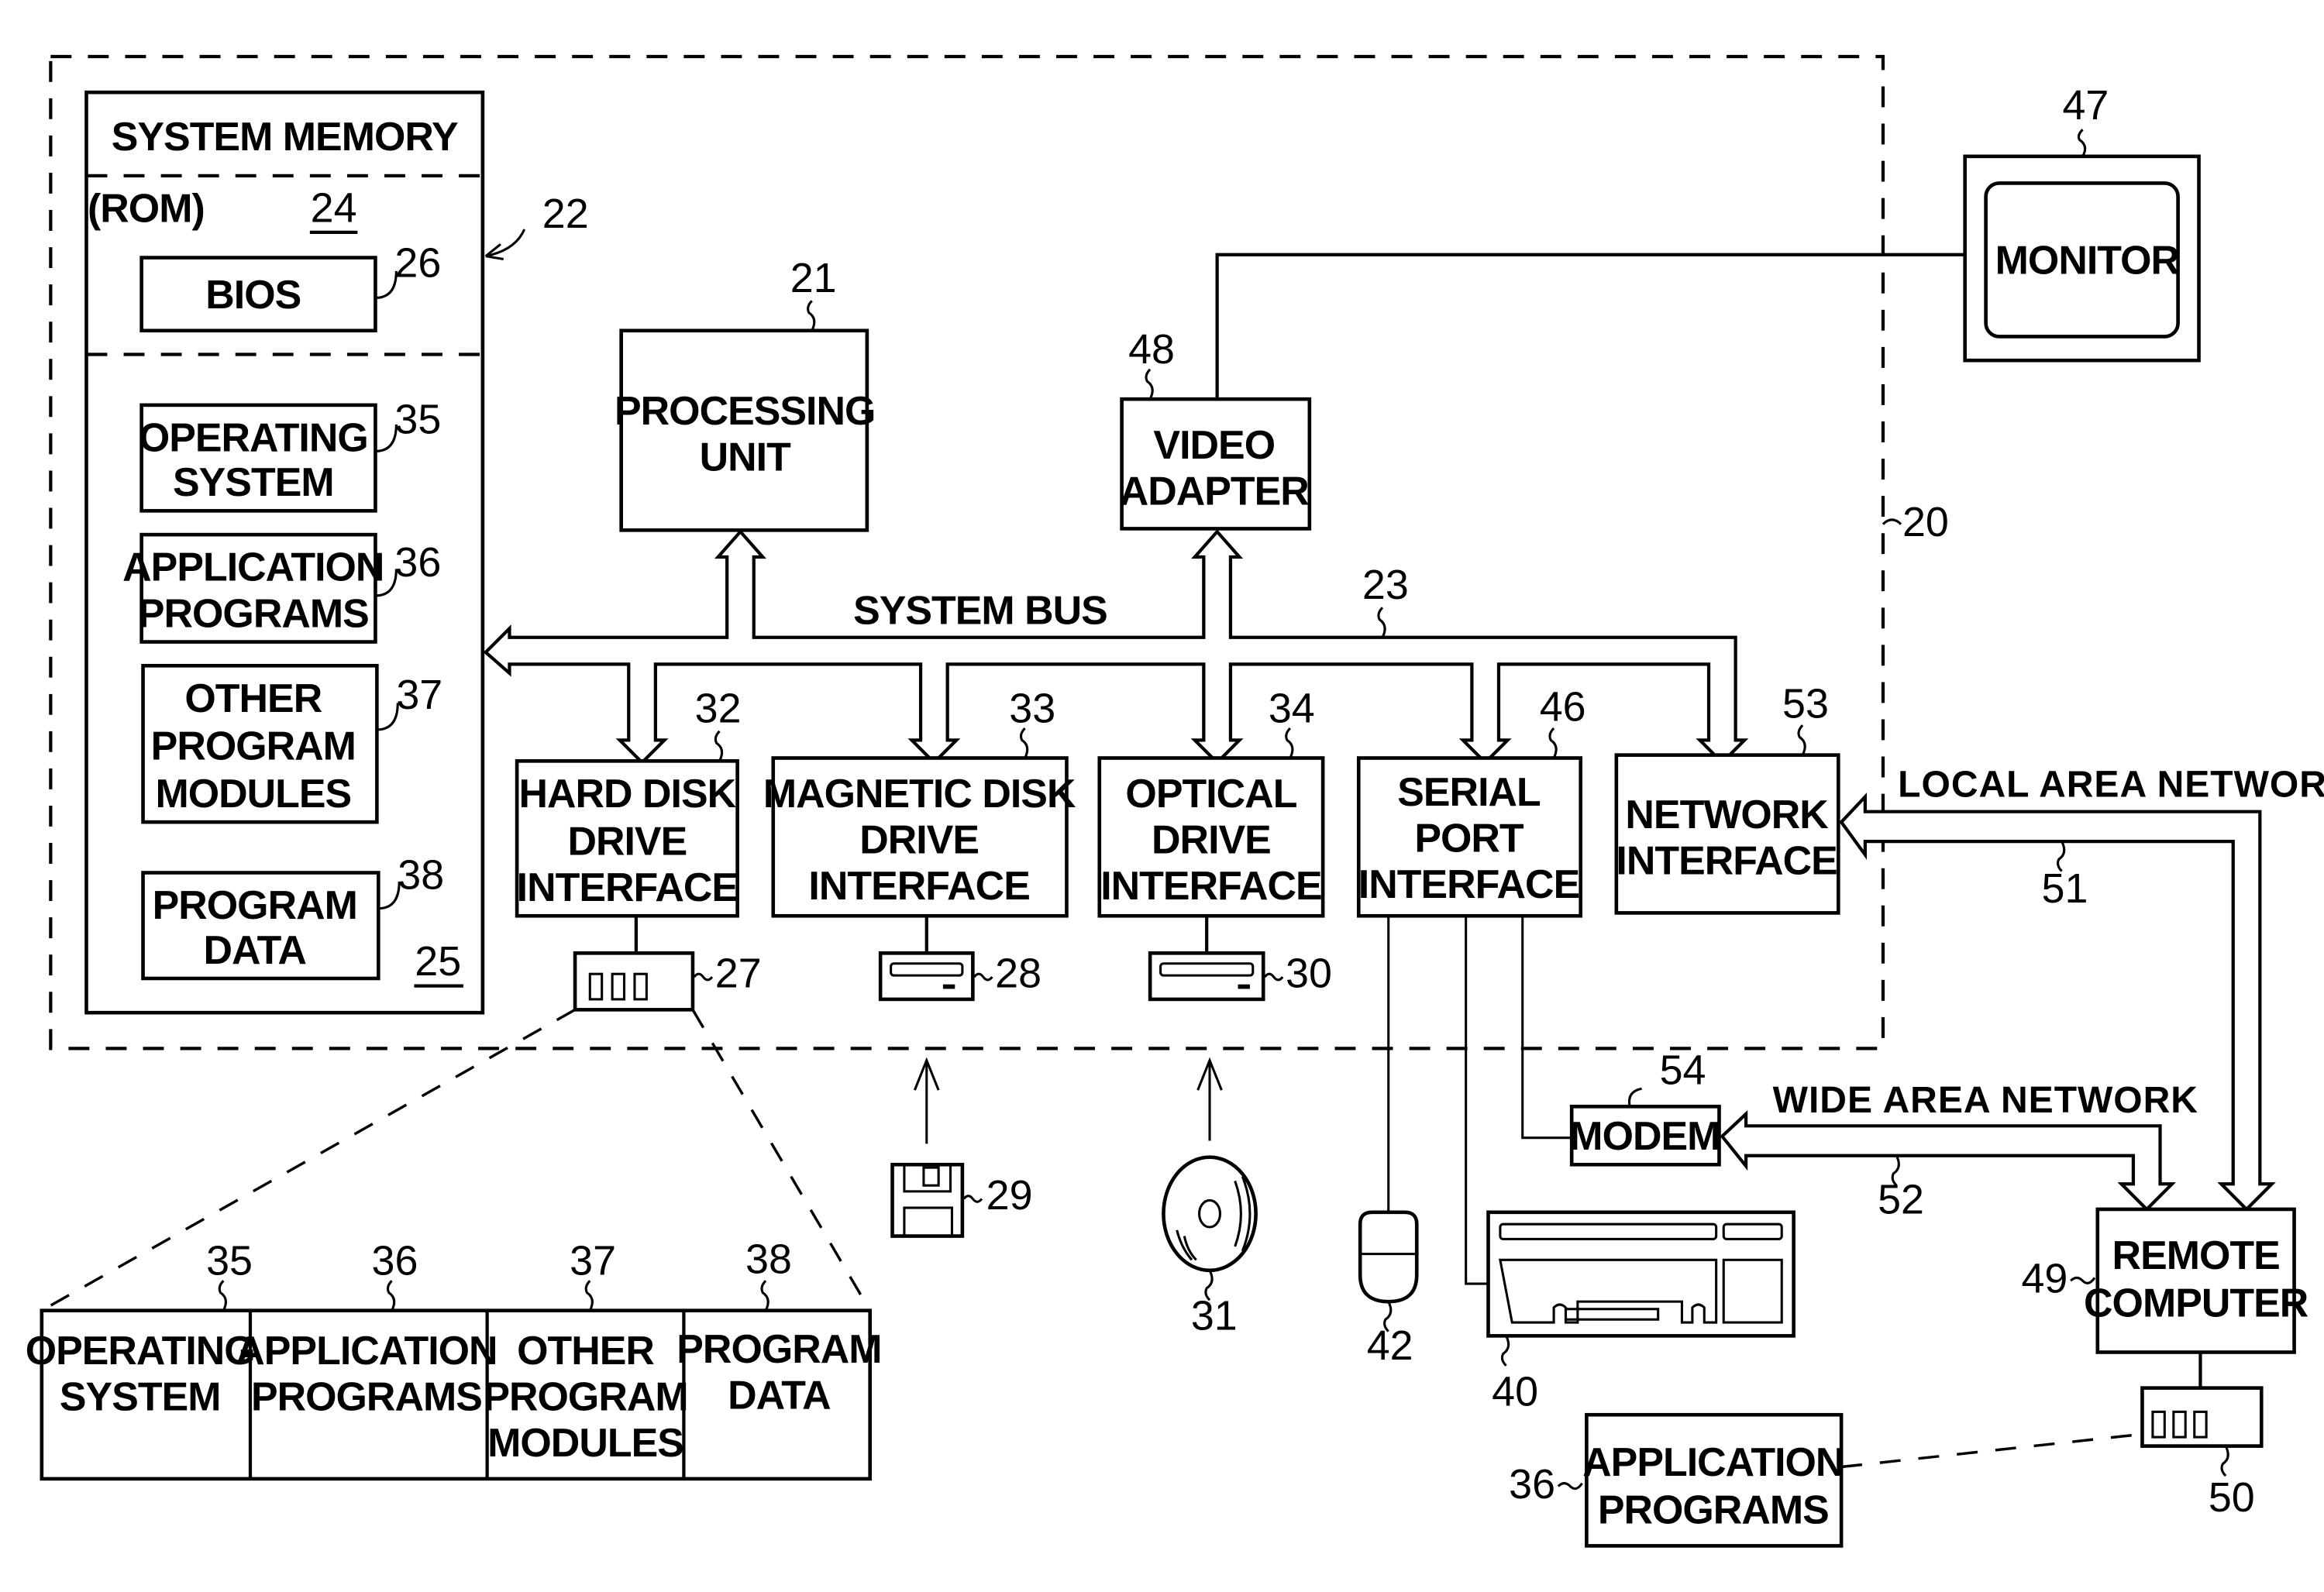 This screenshot has height=1592, width=2324. Describe the element at coordinates (1901, 1200) in the screenshot. I see `ref-wan: 52` at that location.